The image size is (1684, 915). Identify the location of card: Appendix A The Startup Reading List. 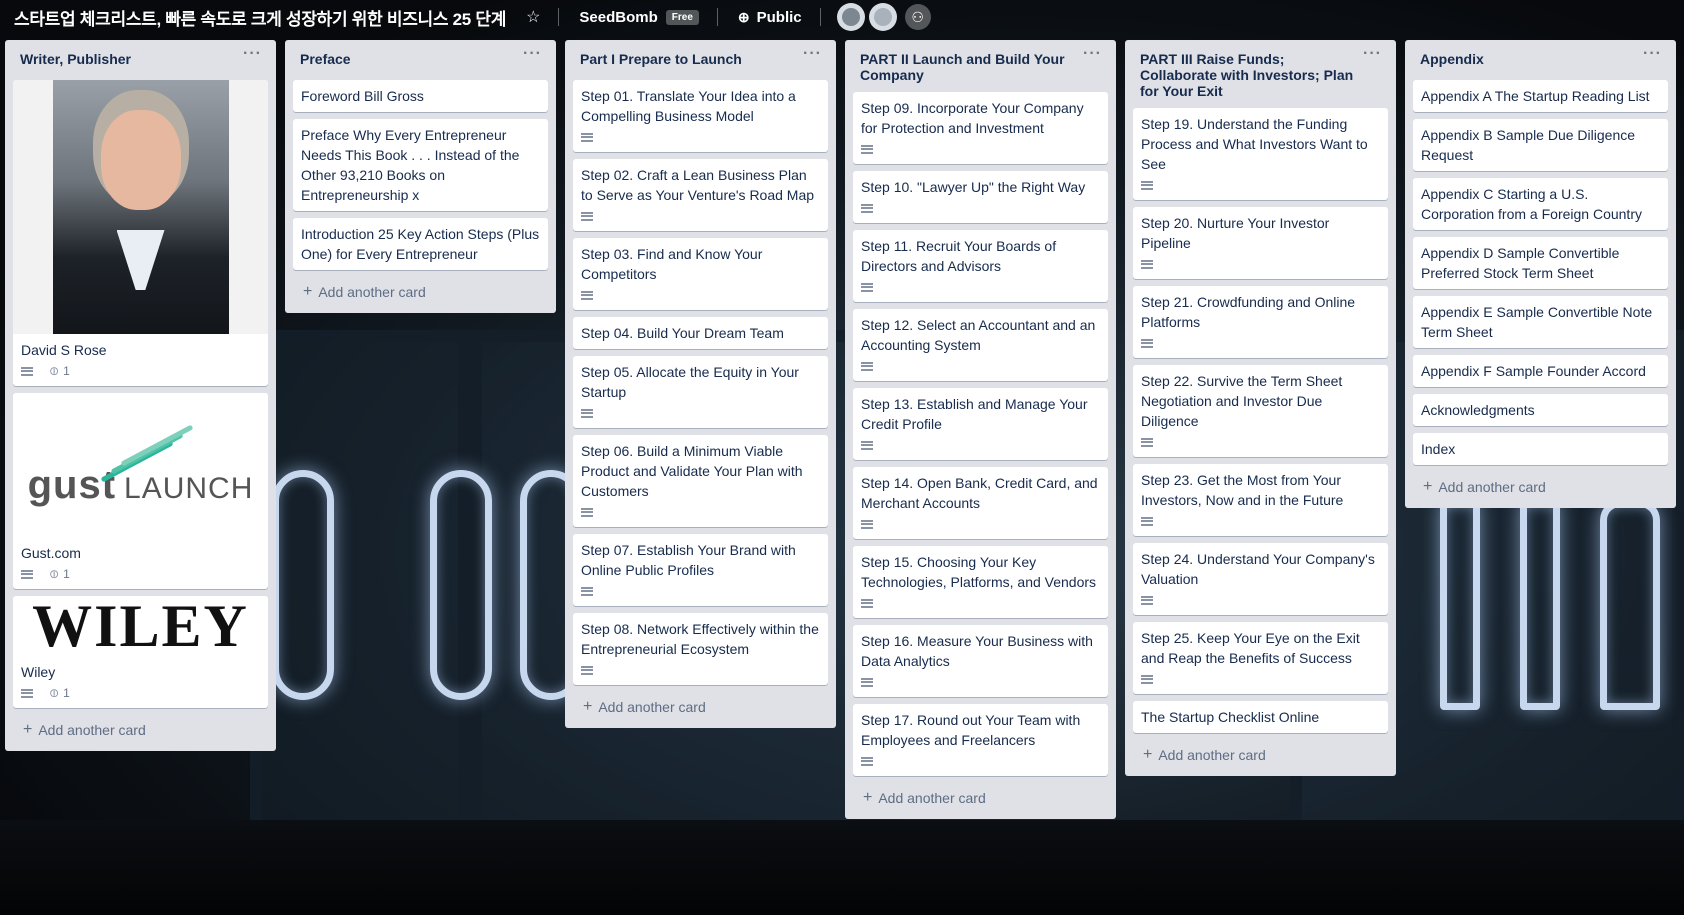
(1540, 96).